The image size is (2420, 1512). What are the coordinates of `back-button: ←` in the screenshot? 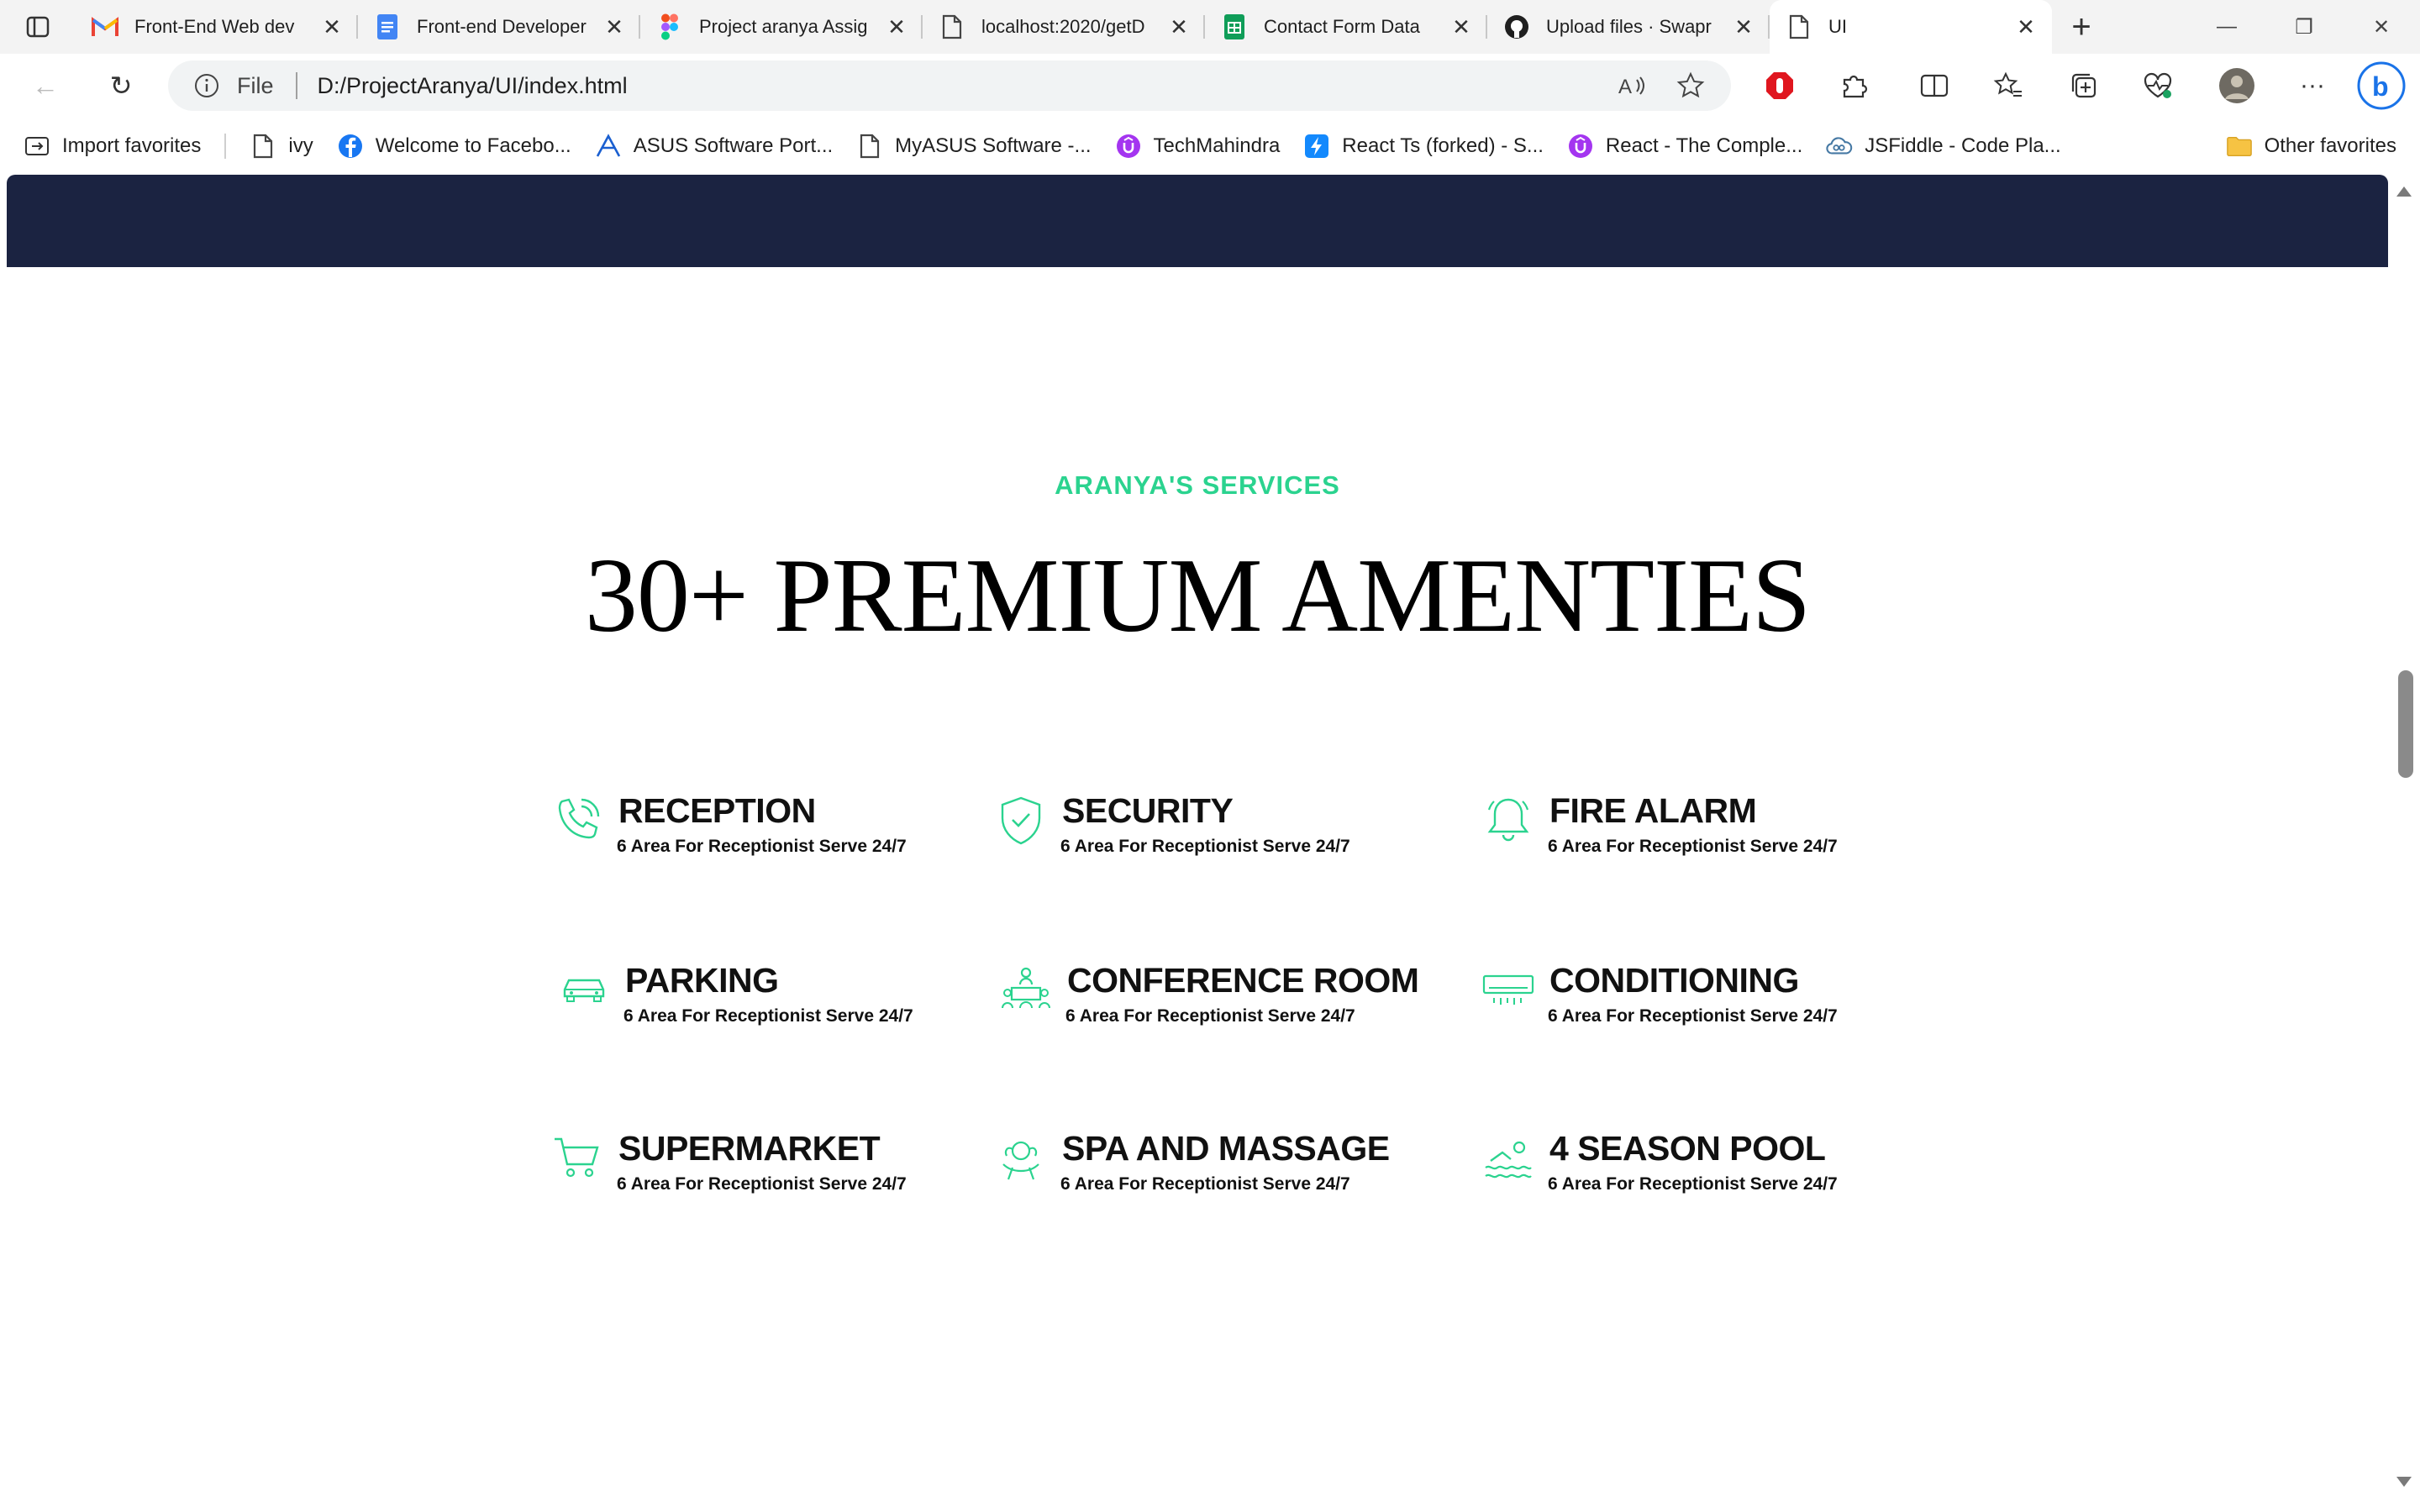 It's located at (45, 86).